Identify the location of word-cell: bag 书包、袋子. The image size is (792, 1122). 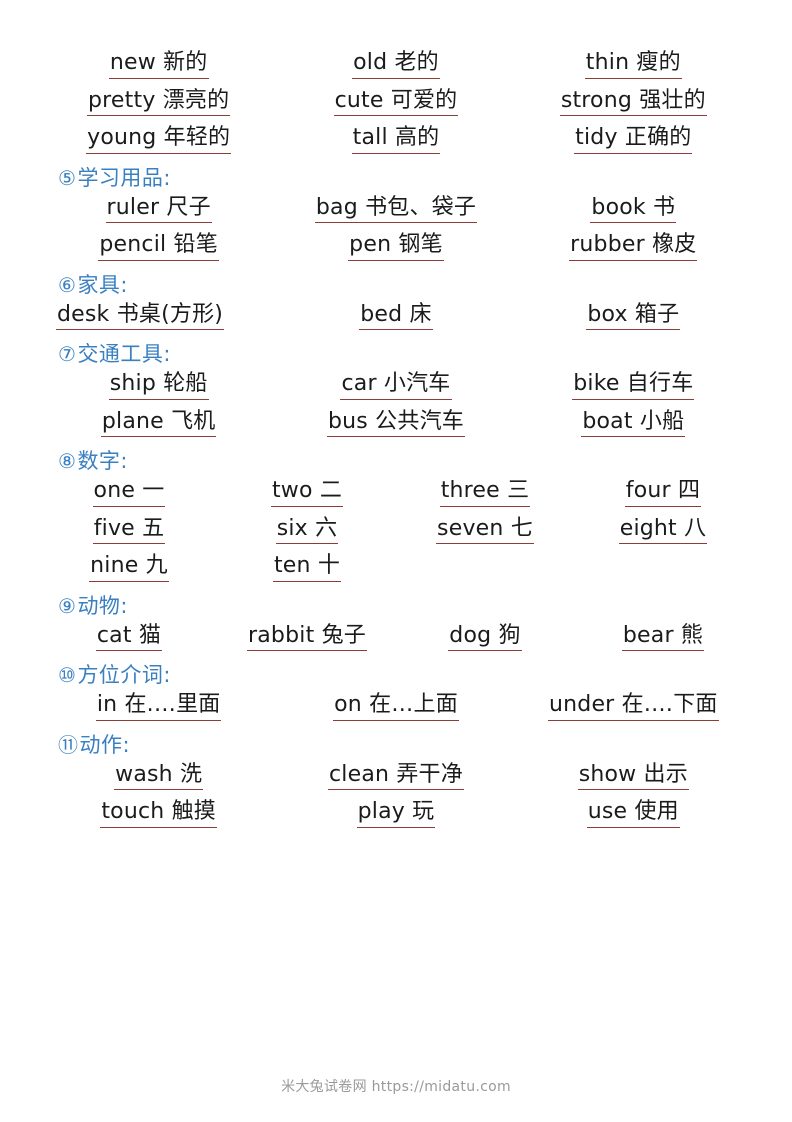
(395, 210).